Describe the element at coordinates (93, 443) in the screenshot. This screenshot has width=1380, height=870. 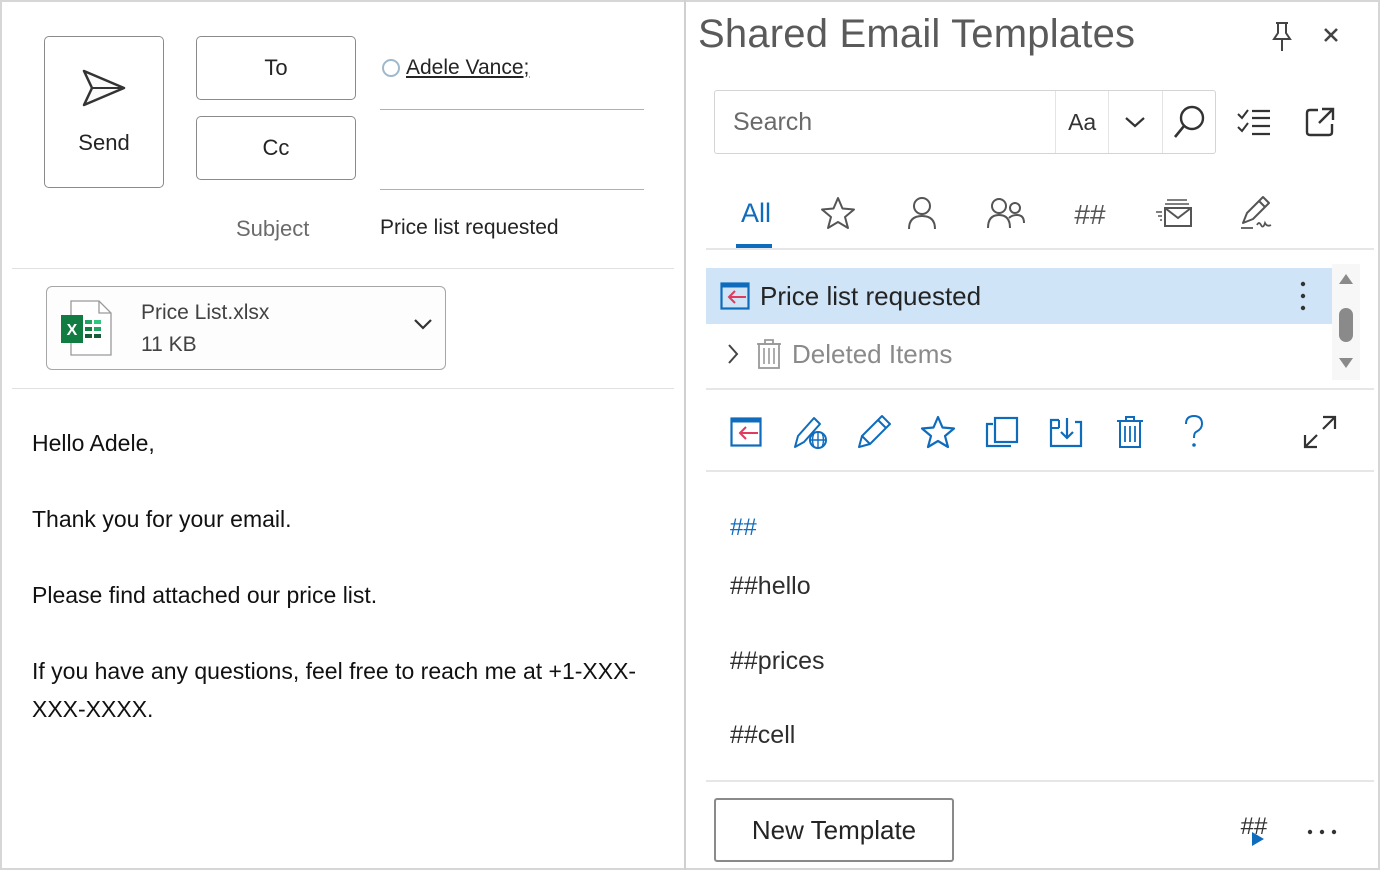
I see `body-paragraph: Hello Adele,` at that location.